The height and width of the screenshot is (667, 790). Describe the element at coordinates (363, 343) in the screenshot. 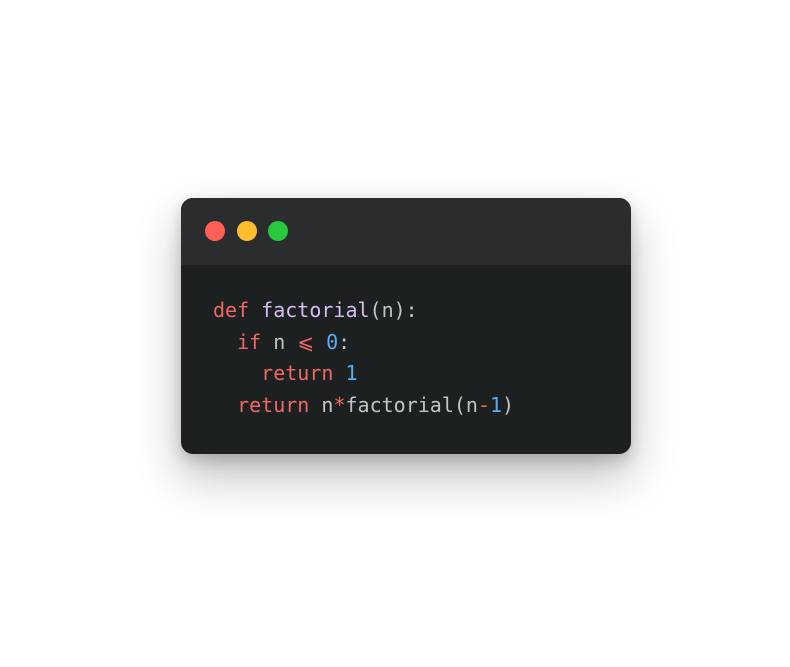

I see `code-line: if n ⩽ 0:` at that location.